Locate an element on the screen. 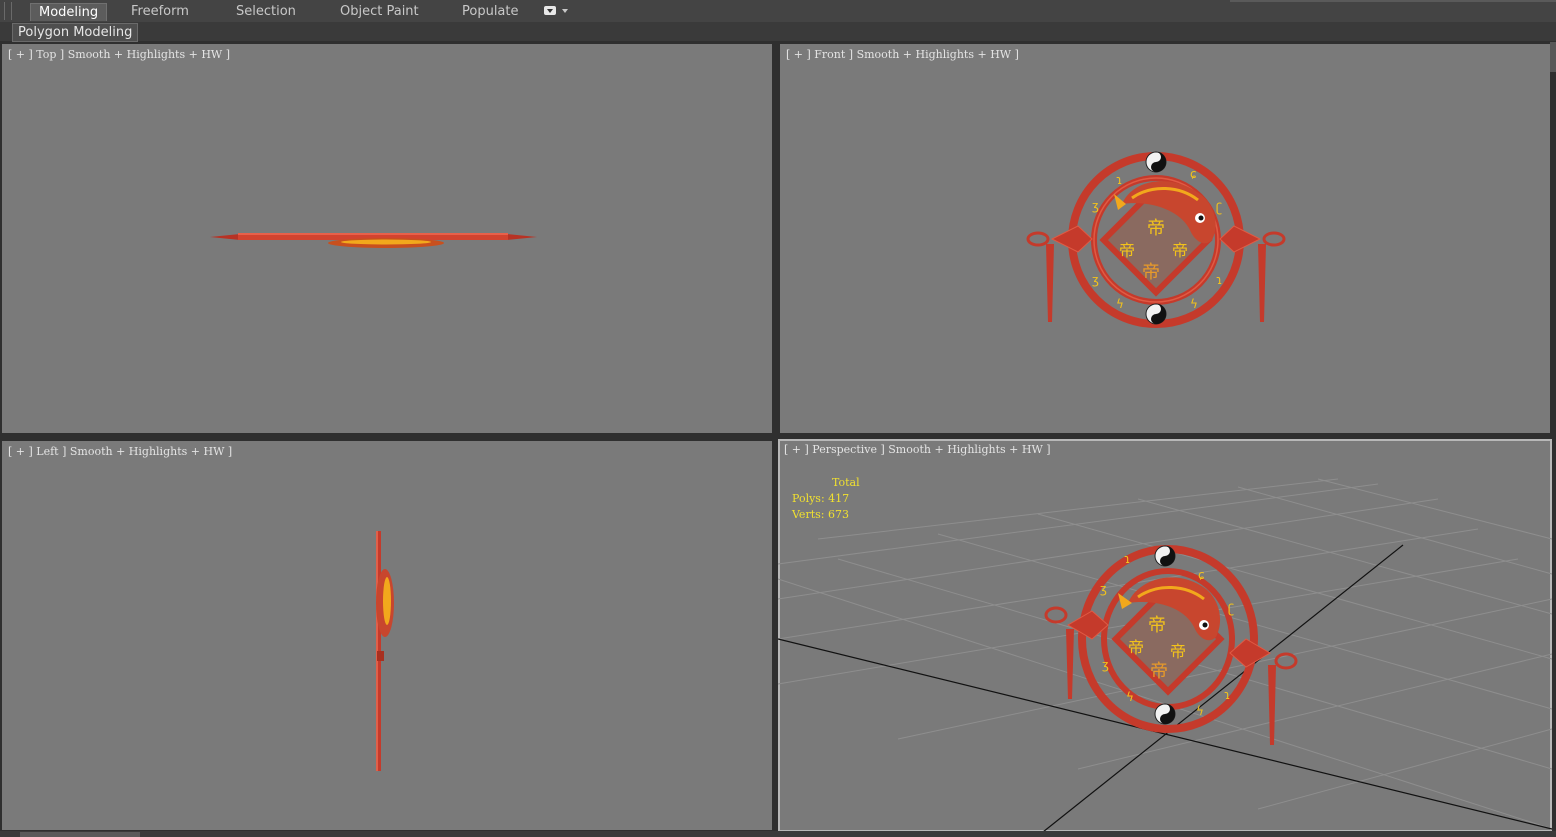  tab-object-paint: Object Paint is located at coordinates (379, 11).